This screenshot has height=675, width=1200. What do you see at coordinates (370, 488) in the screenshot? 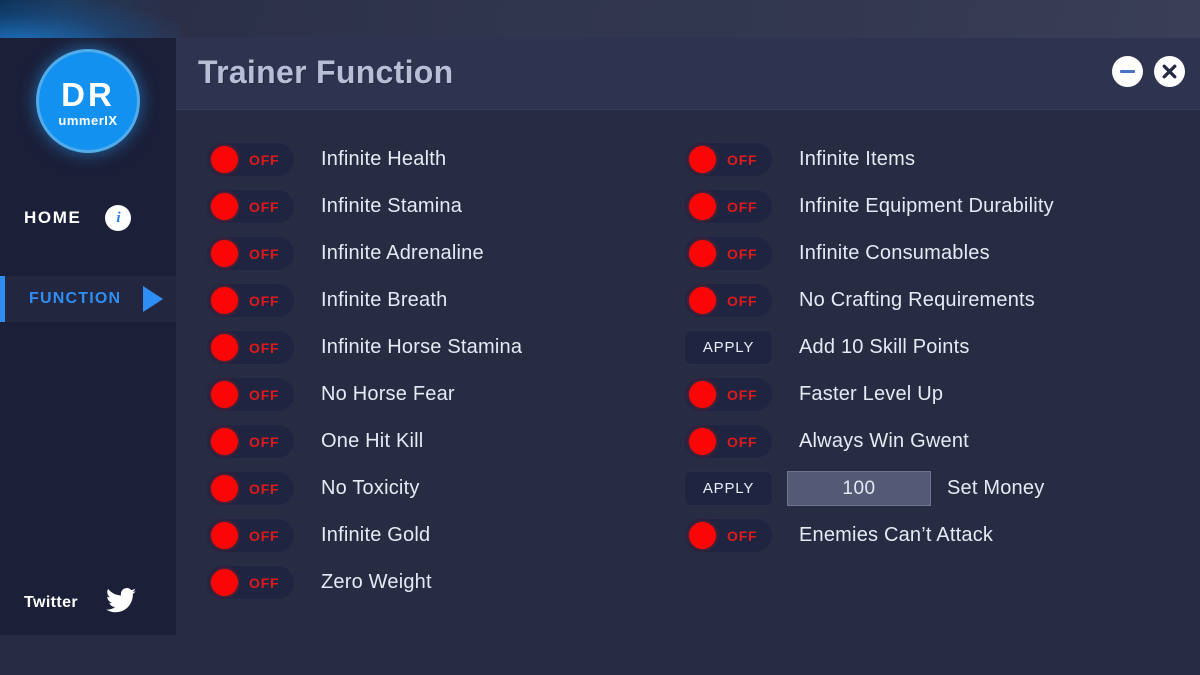
I see `cheat-label: No Toxicity` at bounding box center [370, 488].